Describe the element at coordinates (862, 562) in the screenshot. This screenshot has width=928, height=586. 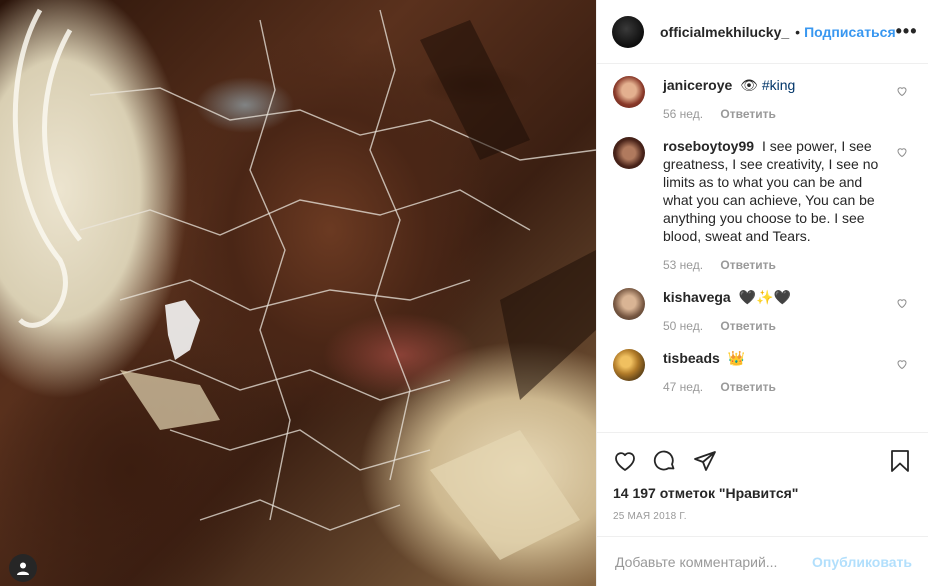
I see `publish-comment-button: Опубликовать` at that location.